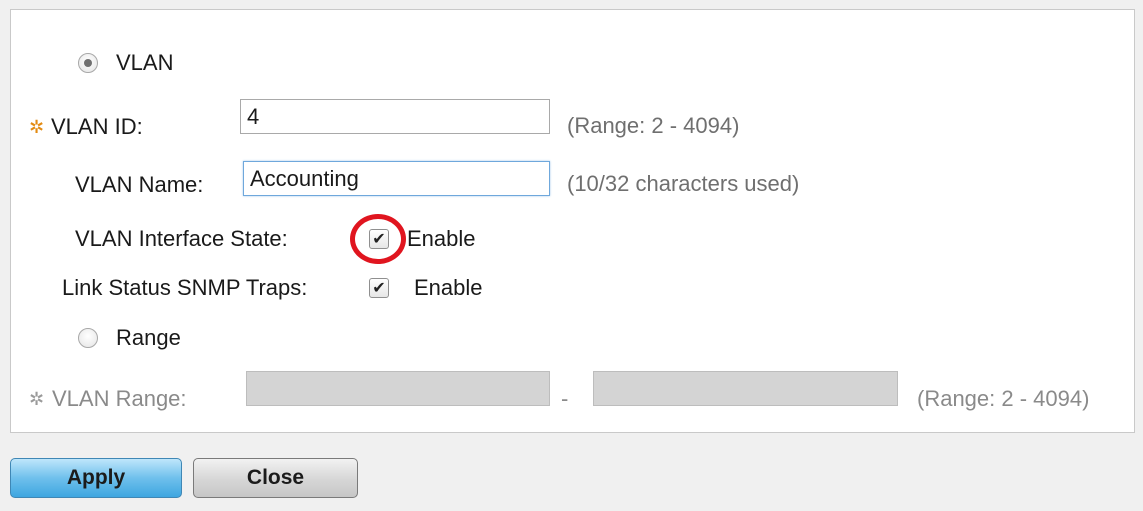 The image size is (1143, 511). I want to click on interface-state-checkbox: ✔, so click(379, 239).